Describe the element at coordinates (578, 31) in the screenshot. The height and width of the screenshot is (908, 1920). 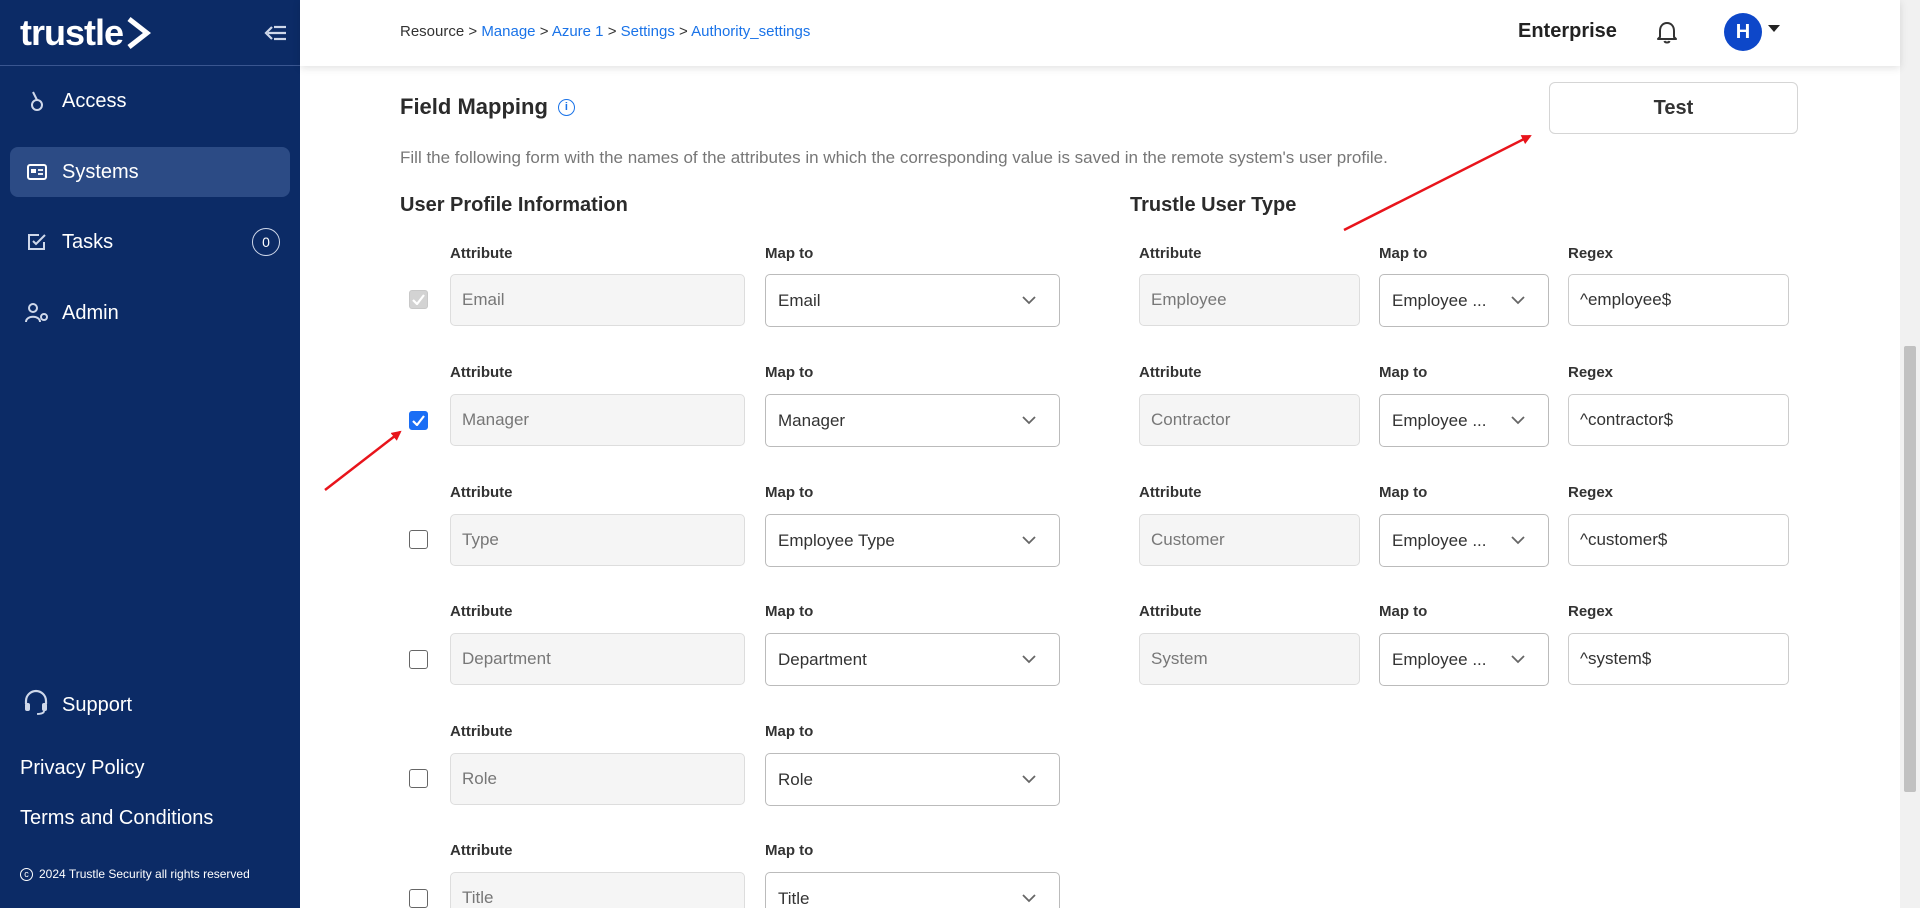
I see `breadcrumb-item-azure: Azure 1` at that location.